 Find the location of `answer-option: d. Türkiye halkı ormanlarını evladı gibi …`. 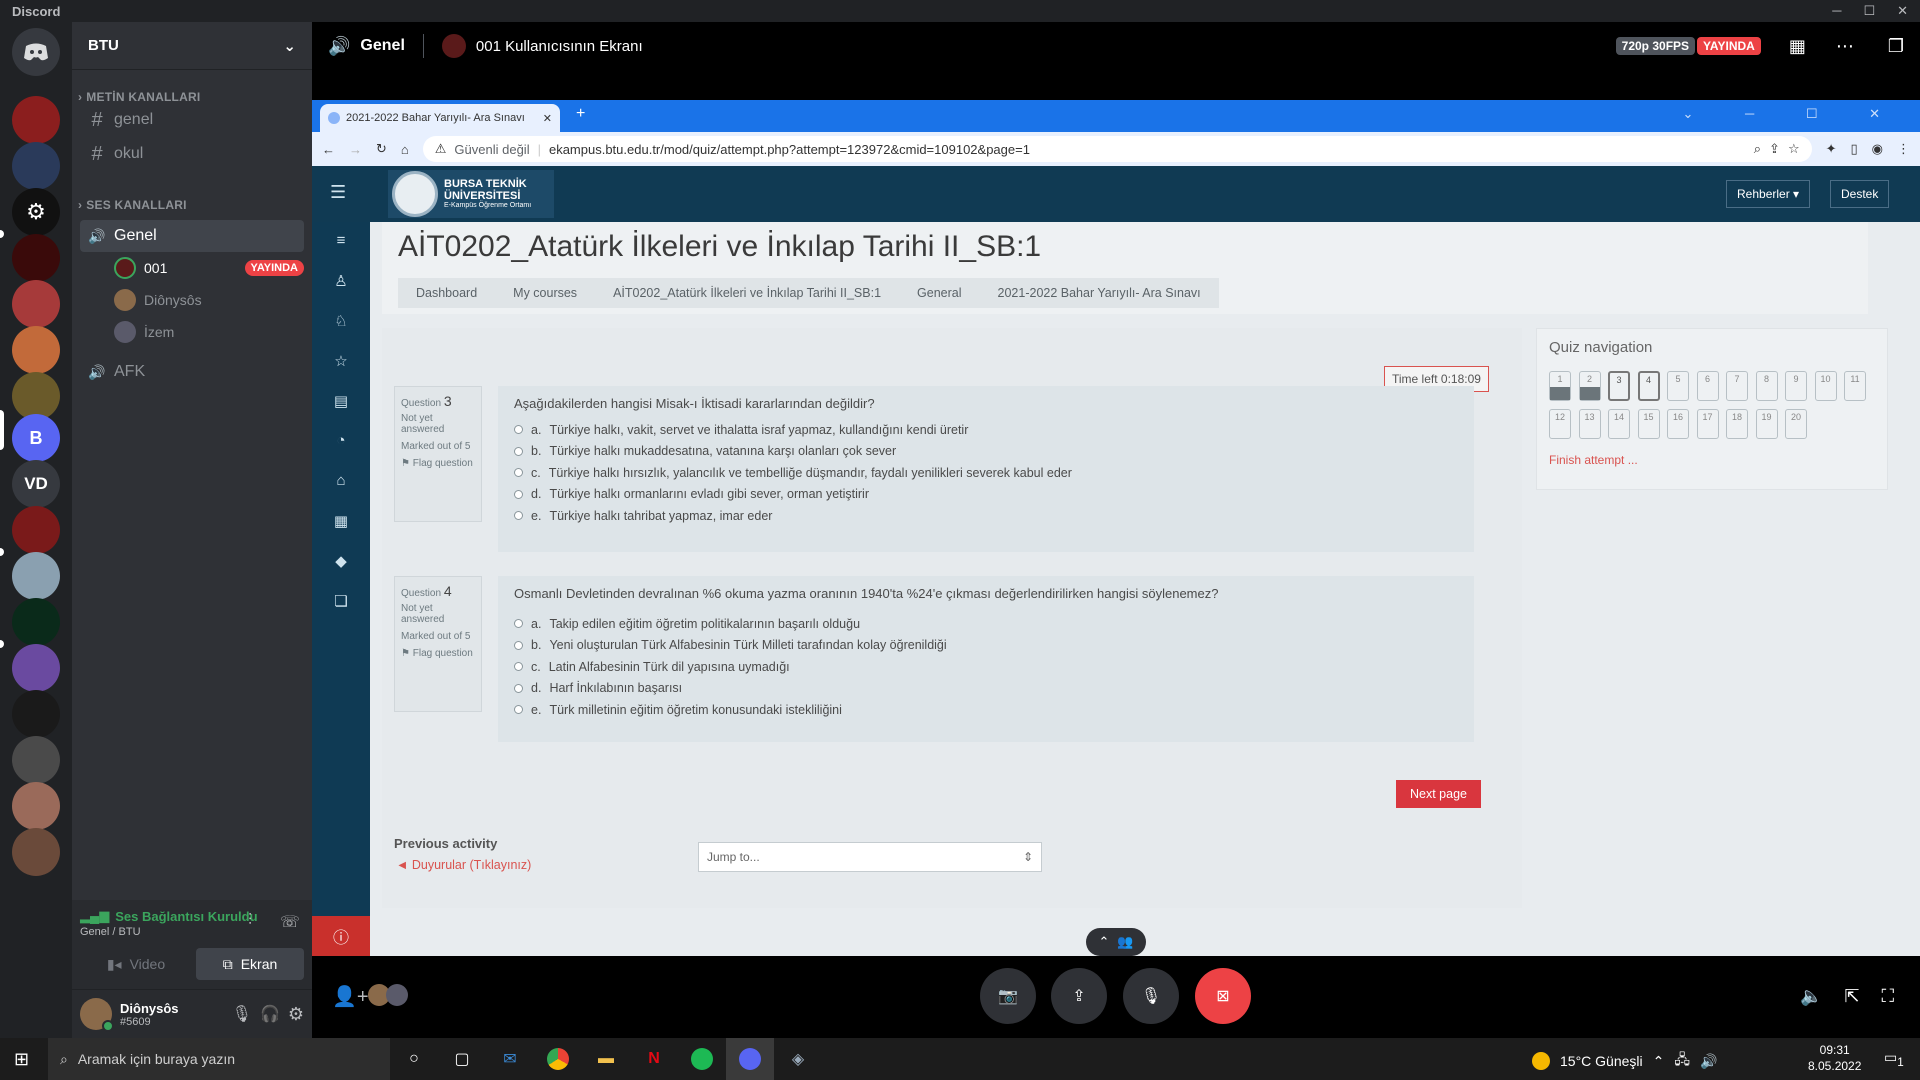

answer-option: d. Türkiye halkı ormanlarını evladı gibi … is located at coordinates (986, 495).